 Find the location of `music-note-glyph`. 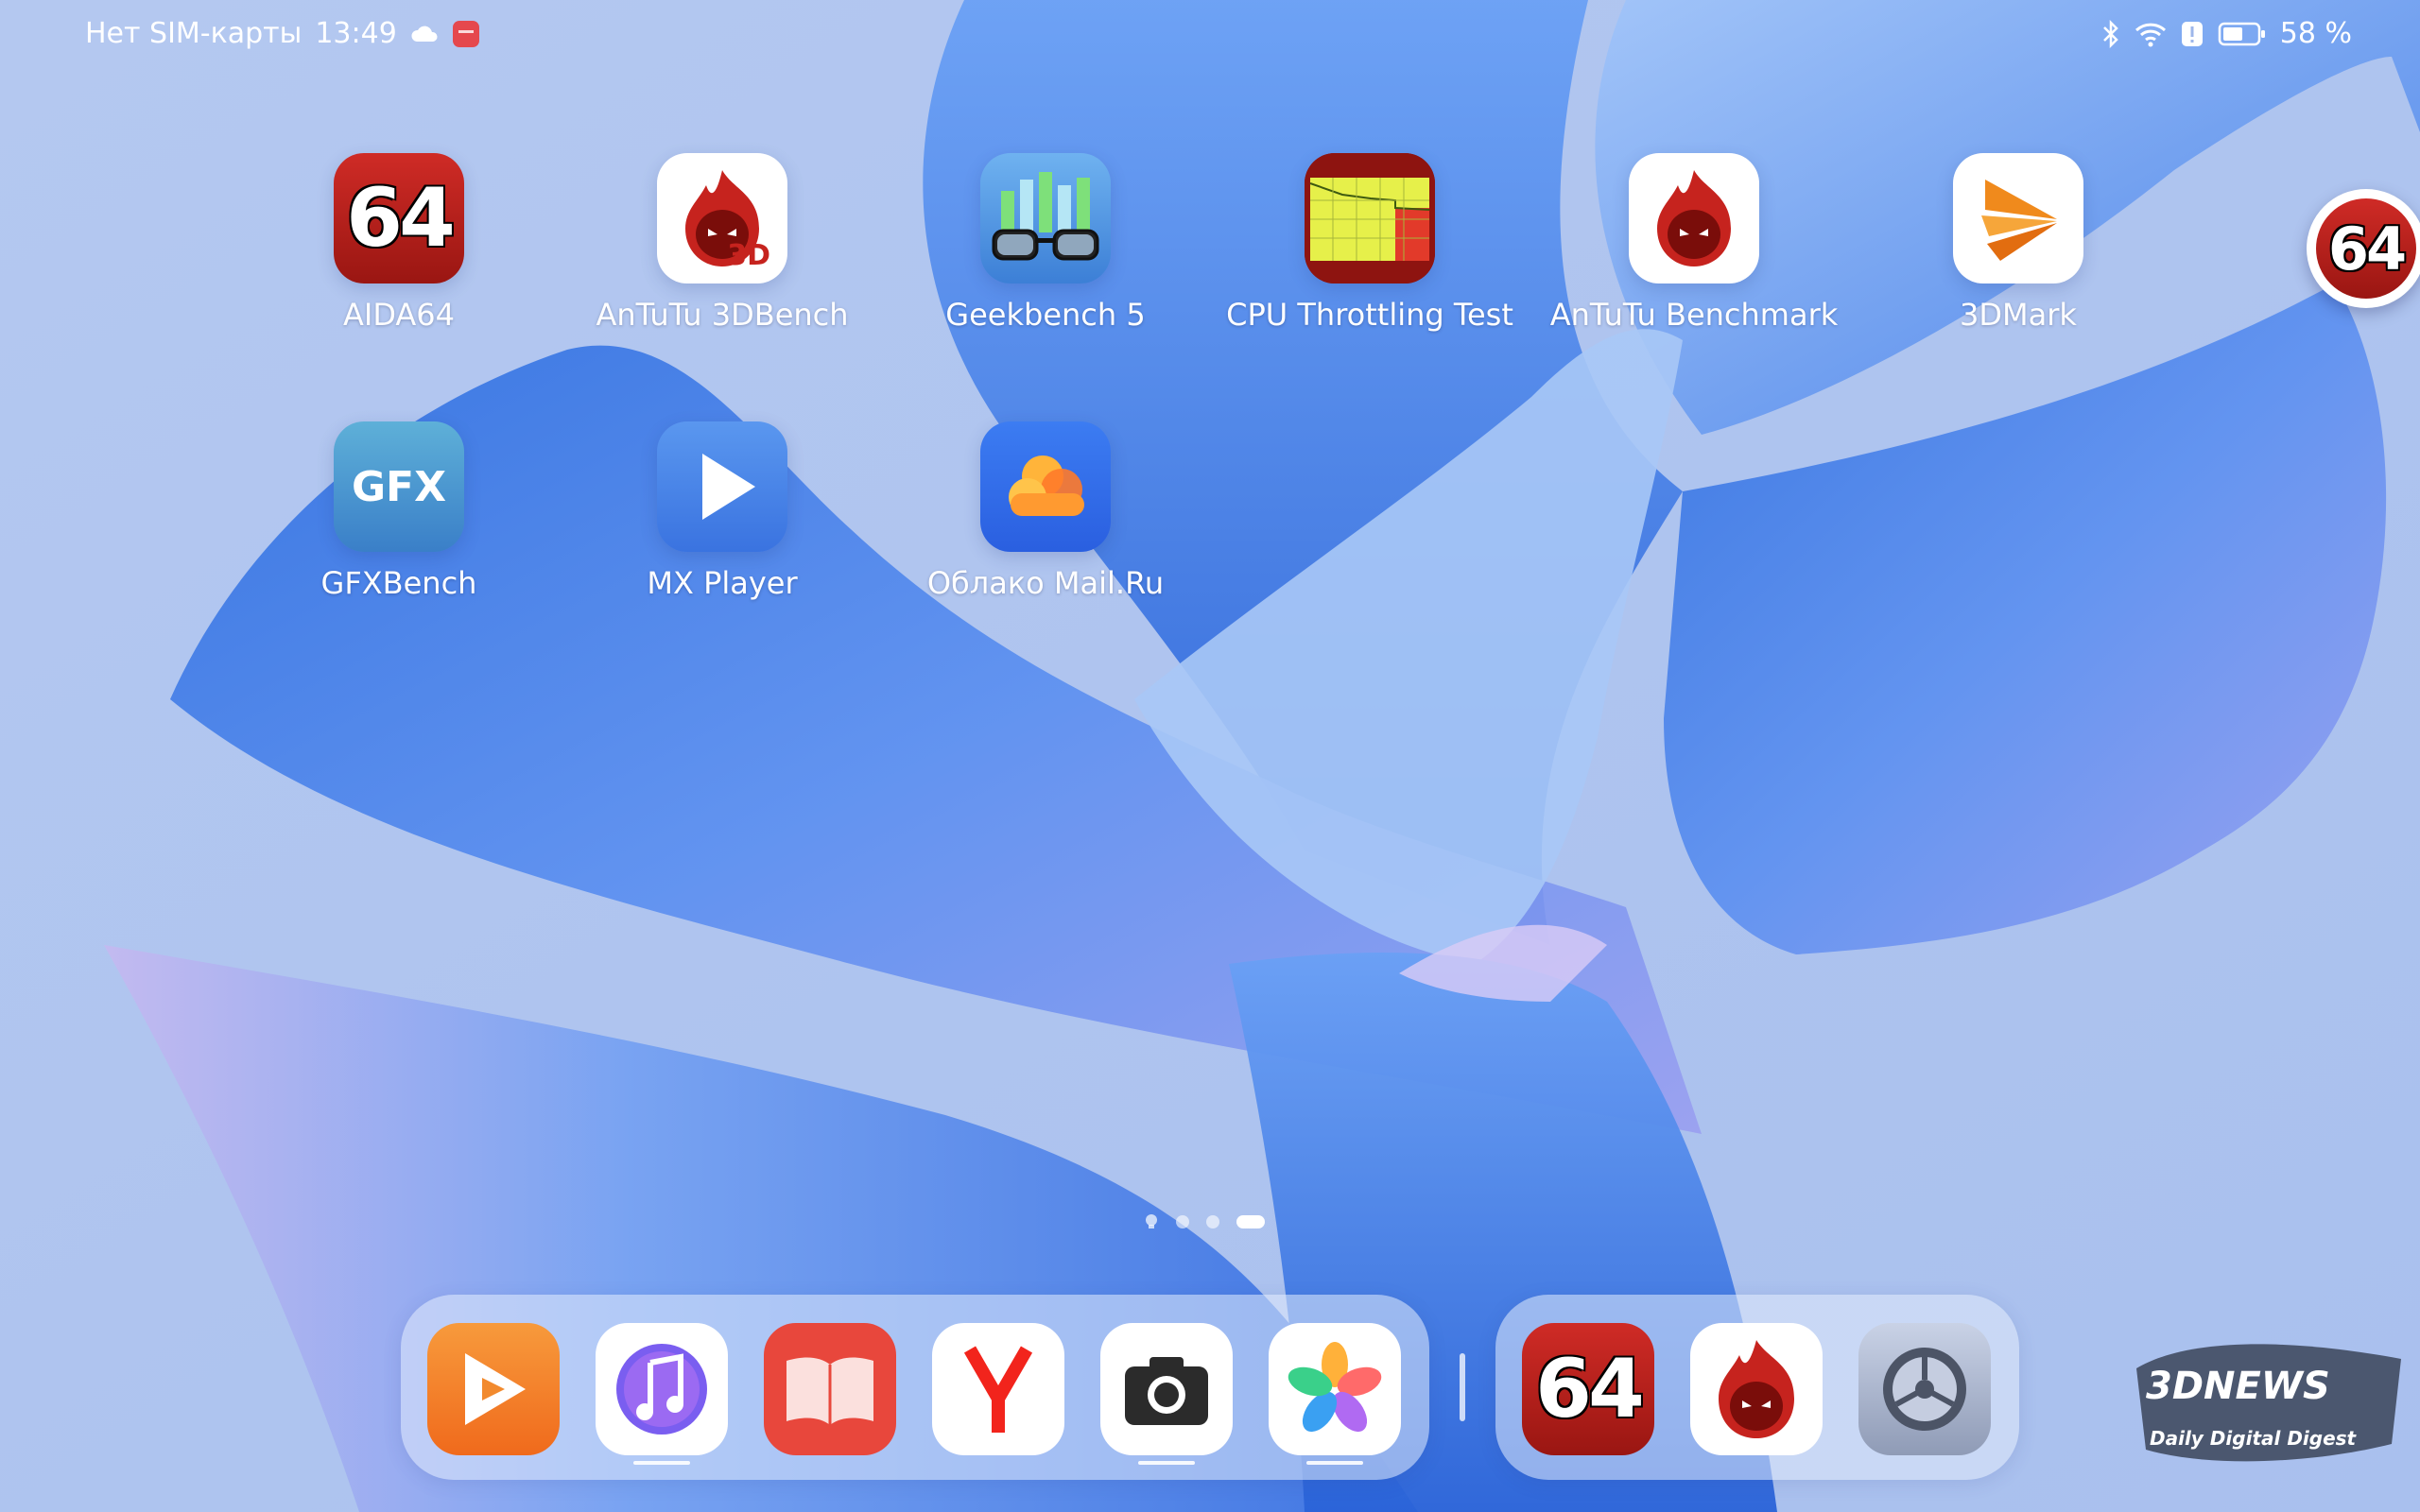

music-note-glyph is located at coordinates (661, 1389).